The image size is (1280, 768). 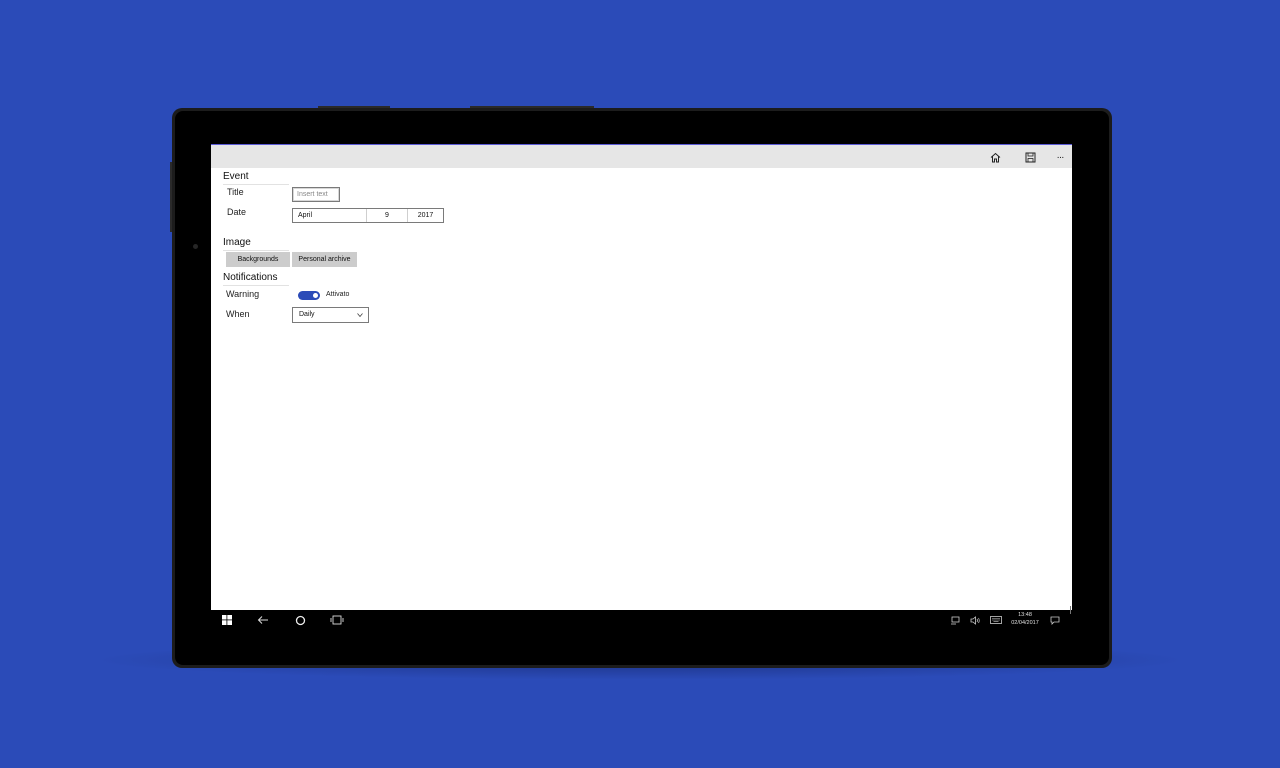 What do you see at coordinates (237, 242) in the screenshot?
I see `image-section-header: Image` at bounding box center [237, 242].